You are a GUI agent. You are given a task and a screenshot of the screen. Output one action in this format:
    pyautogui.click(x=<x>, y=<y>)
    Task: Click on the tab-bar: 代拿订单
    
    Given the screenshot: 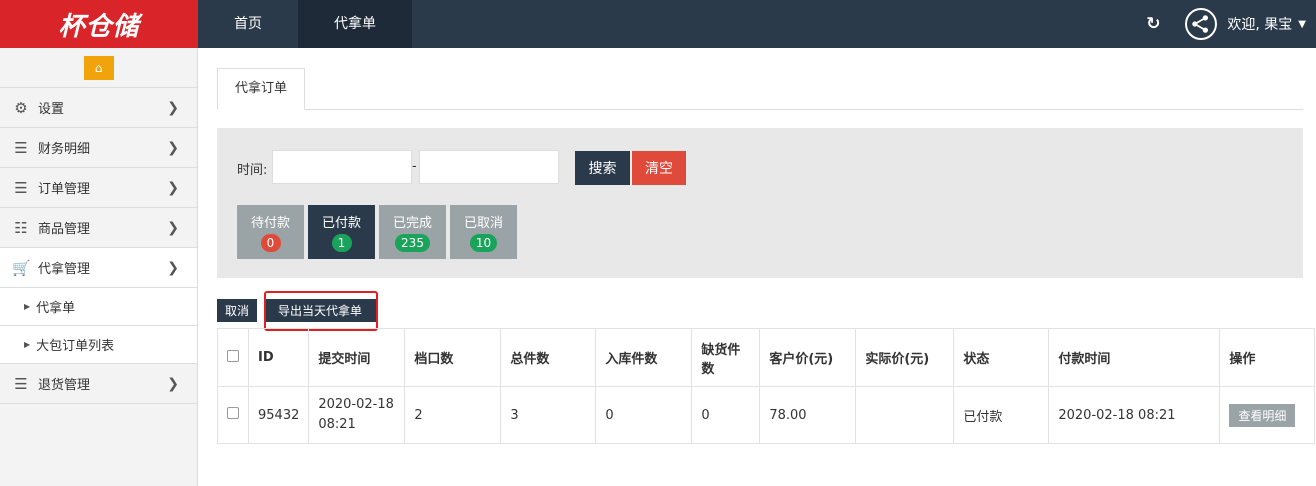 What is the action you would take?
    pyautogui.click(x=760, y=89)
    